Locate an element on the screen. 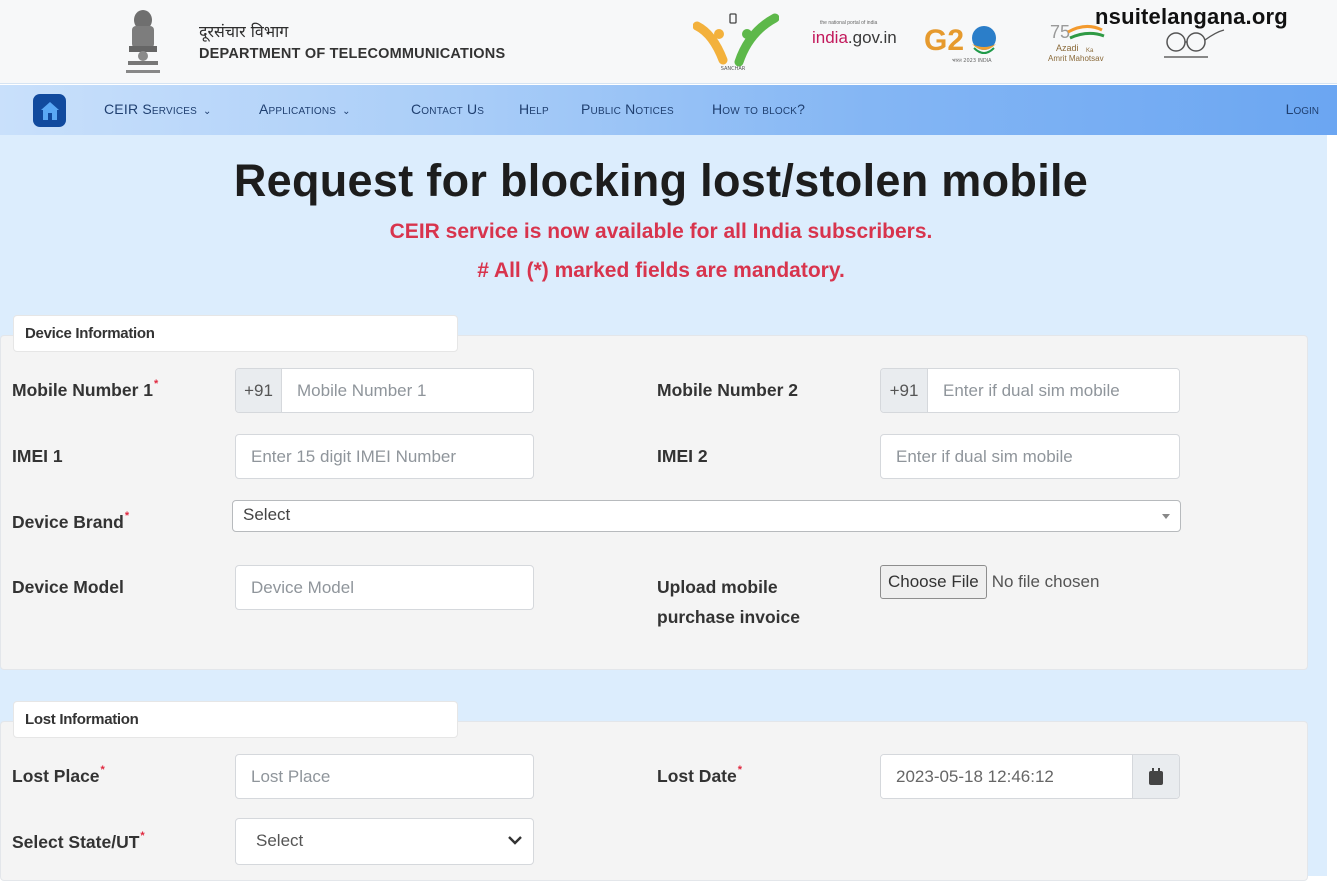 The image size is (1337, 881). department-name-english: DEPARTMENT OF TELECOMMUNICATIONS is located at coordinates (352, 54).